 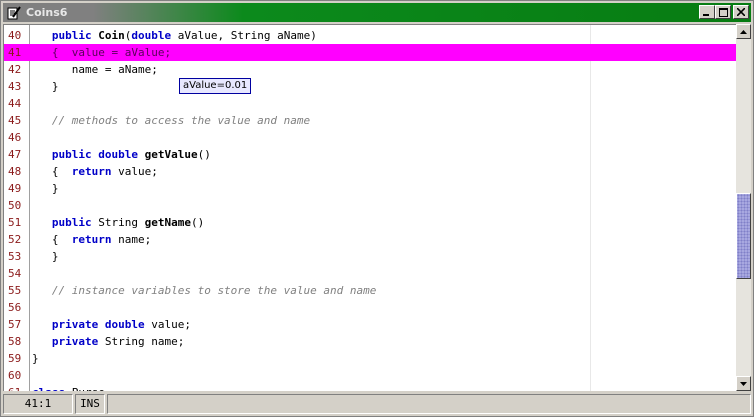 What do you see at coordinates (14, 13) in the screenshot?
I see `edit-document-icon` at bounding box center [14, 13].